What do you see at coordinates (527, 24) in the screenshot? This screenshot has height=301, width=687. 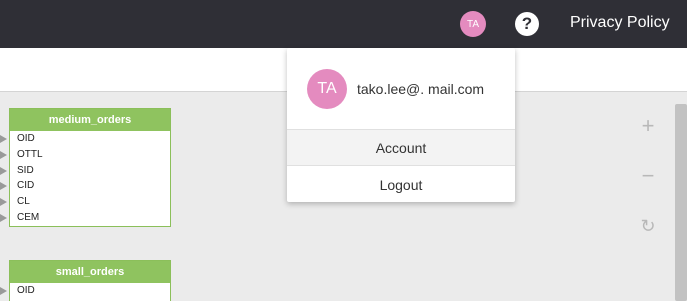 I see `help-icon: ?` at bounding box center [527, 24].